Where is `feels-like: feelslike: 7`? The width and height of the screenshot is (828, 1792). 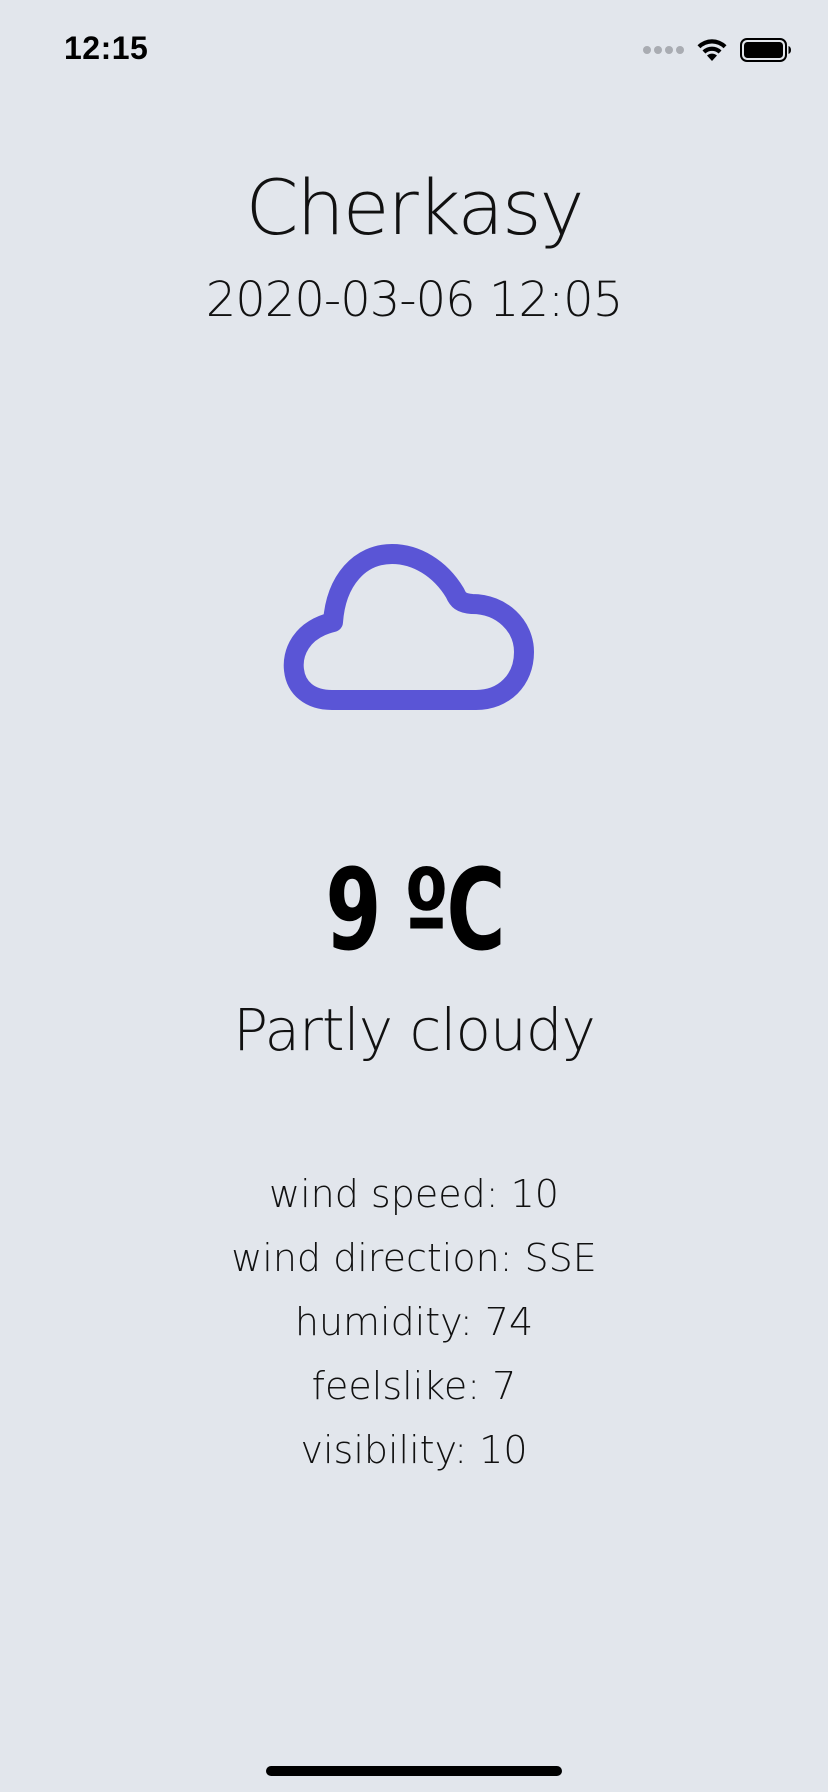 feels-like: feelslike: 7 is located at coordinates (414, 1386).